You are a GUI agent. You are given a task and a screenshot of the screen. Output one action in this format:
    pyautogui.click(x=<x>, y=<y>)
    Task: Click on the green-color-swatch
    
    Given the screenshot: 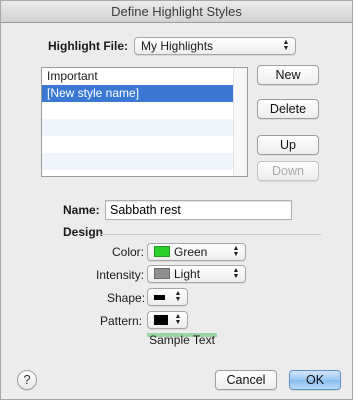 What is the action you would take?
    pyautogui.click(x=162, y=251)
    